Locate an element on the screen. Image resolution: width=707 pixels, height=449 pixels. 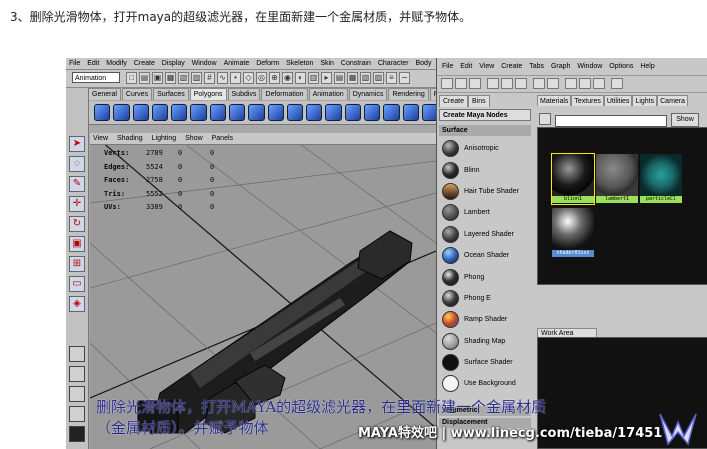
outliner-layout-icon is located at coordinates (77, 414).